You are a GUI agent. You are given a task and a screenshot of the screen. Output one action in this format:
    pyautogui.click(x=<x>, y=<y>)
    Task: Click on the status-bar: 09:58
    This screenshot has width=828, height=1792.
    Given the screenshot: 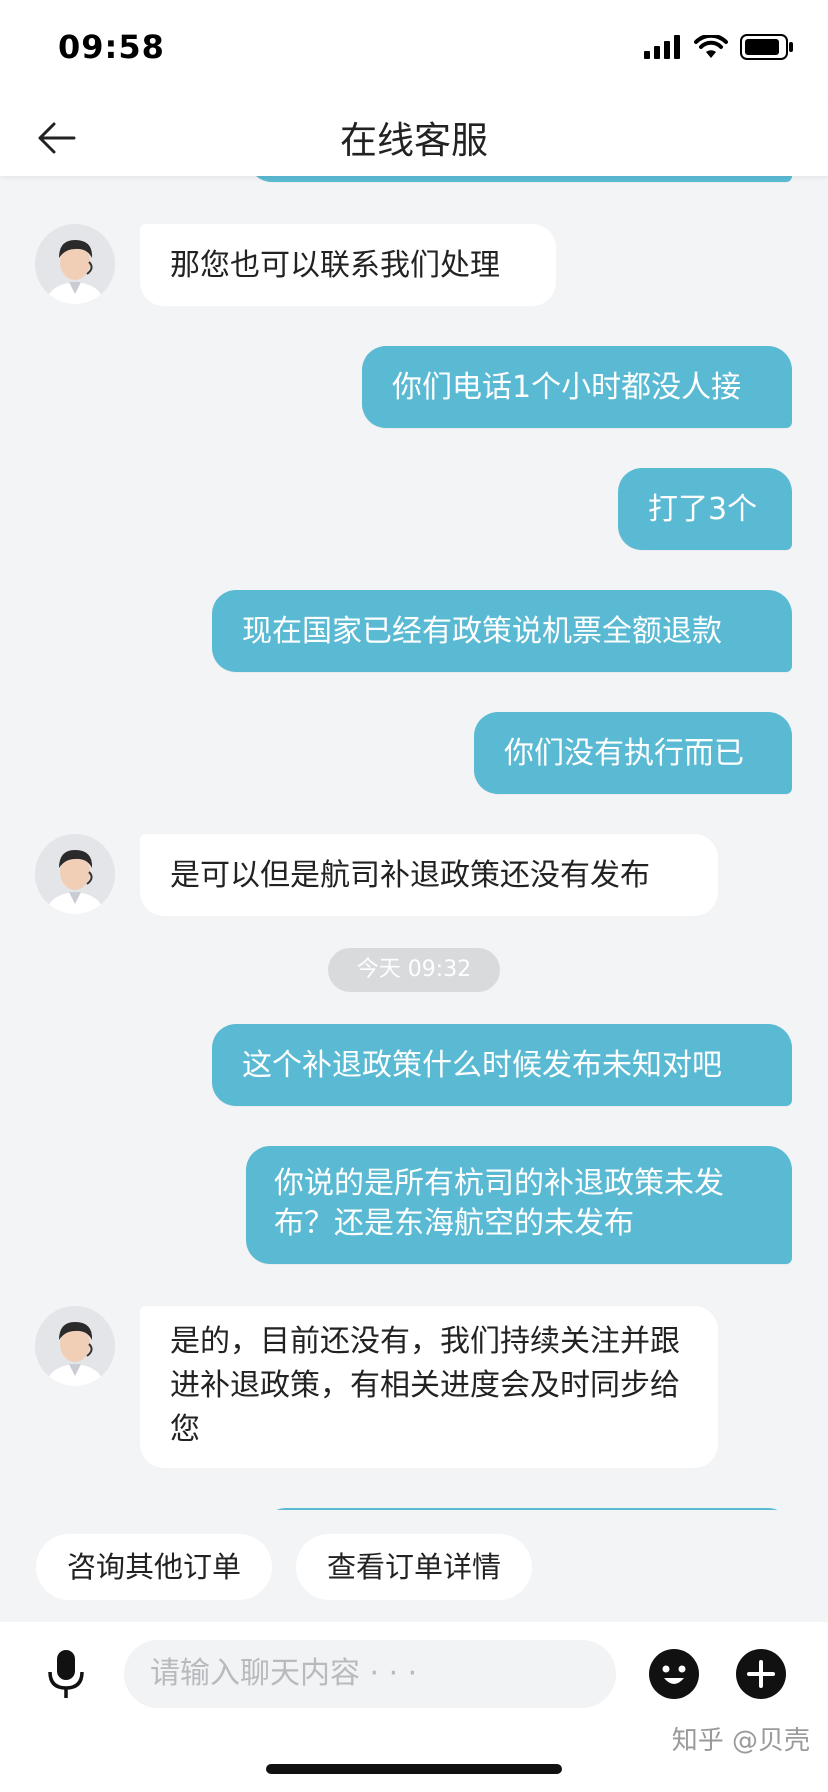 What is the action you would take?
    pyautogui.click(x=414, y=50)
    